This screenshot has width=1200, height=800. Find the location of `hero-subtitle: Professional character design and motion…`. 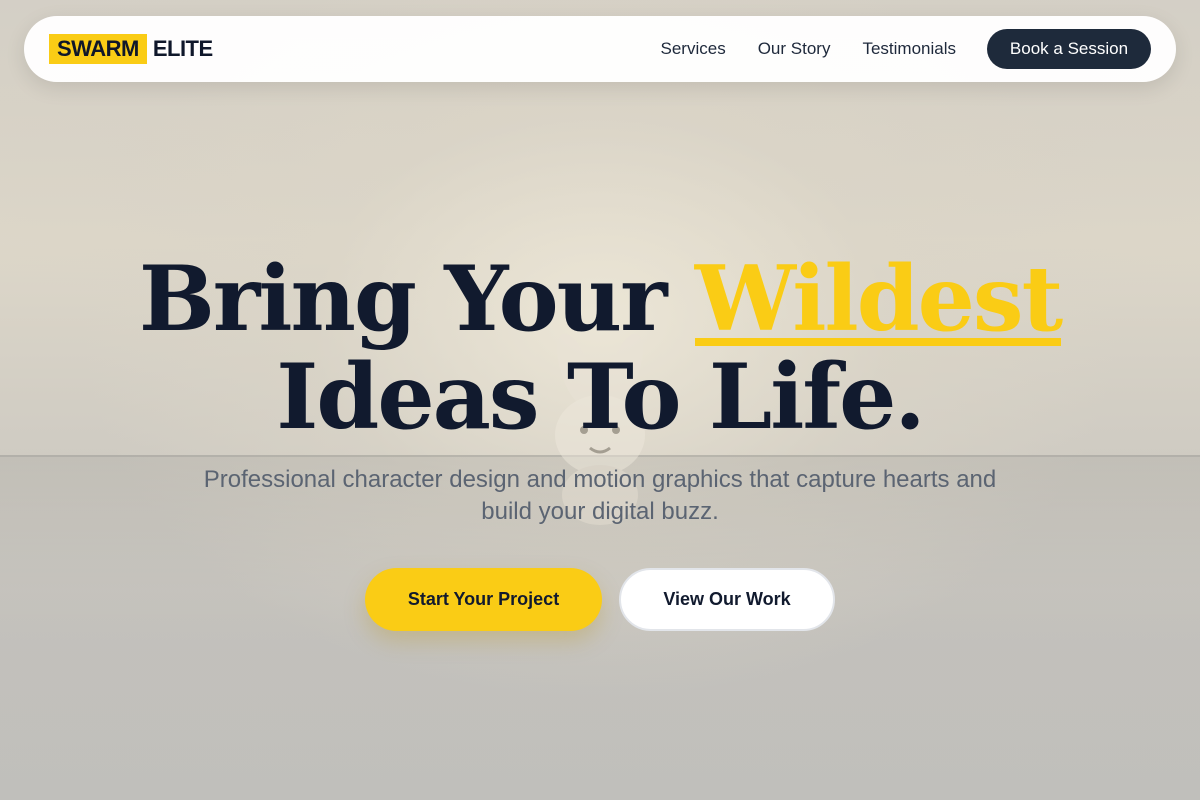

hero-subtitle: Professional character design and motion… is located at coordinates (600, 495).